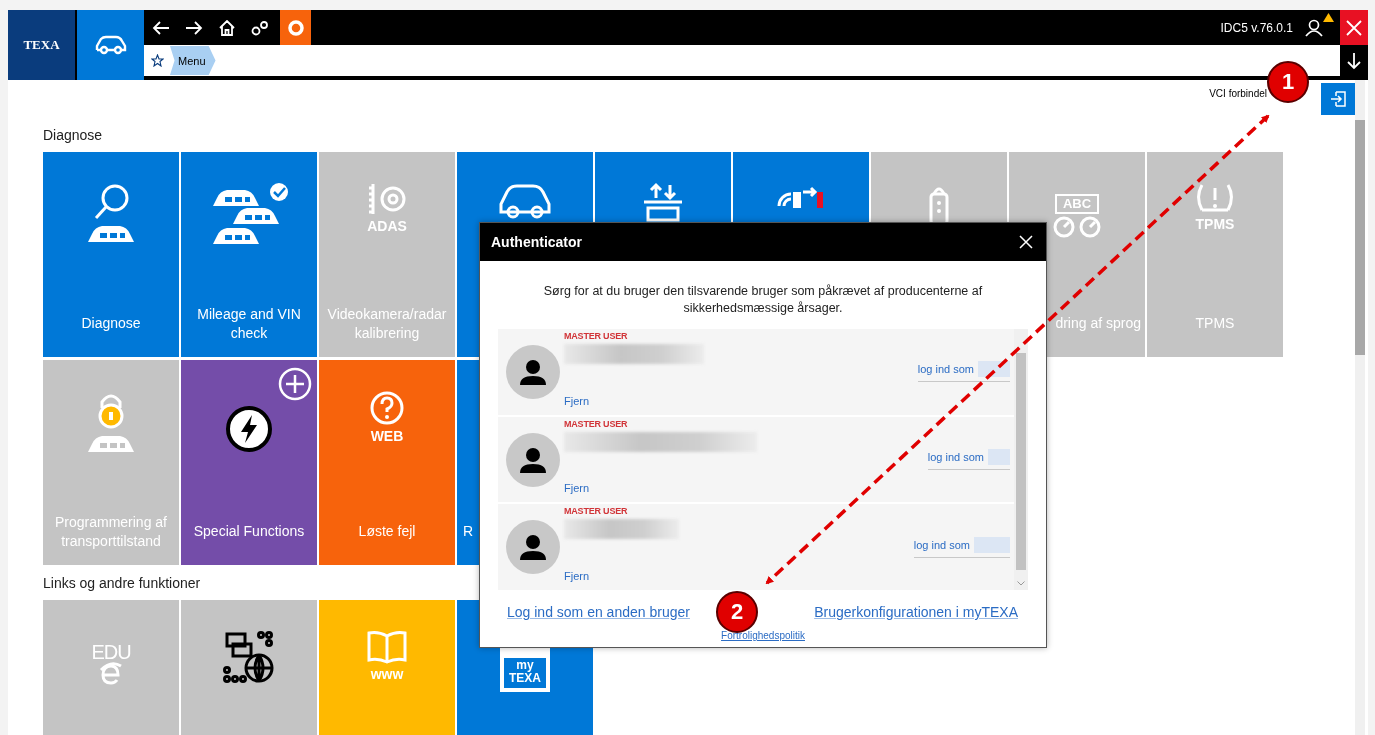 Image resolution: width=1375 pixels, height=735 pixels. Describe the element at coordinates (1314, 27) in the screenshot. I see `user-icon` at that location.